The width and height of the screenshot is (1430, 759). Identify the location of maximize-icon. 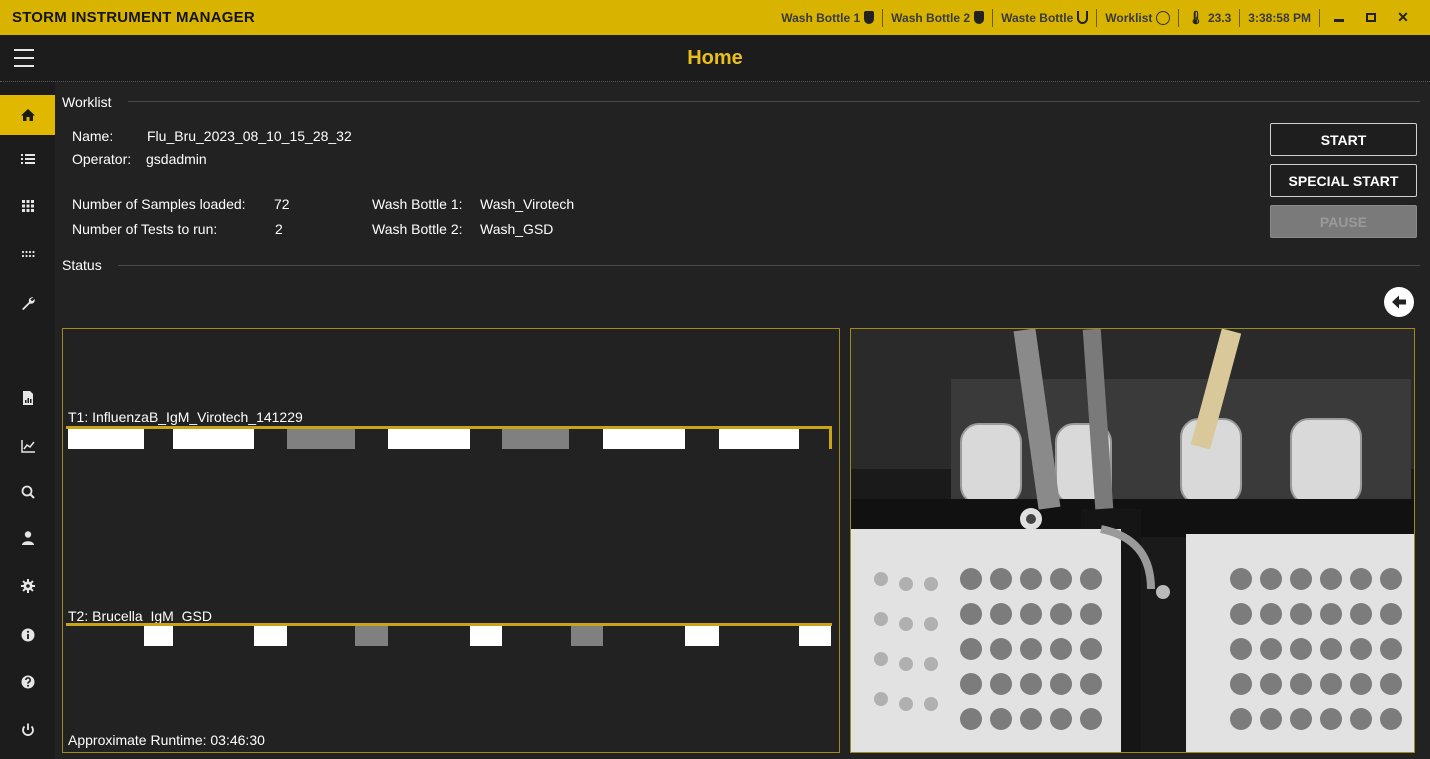
(1371, 17).